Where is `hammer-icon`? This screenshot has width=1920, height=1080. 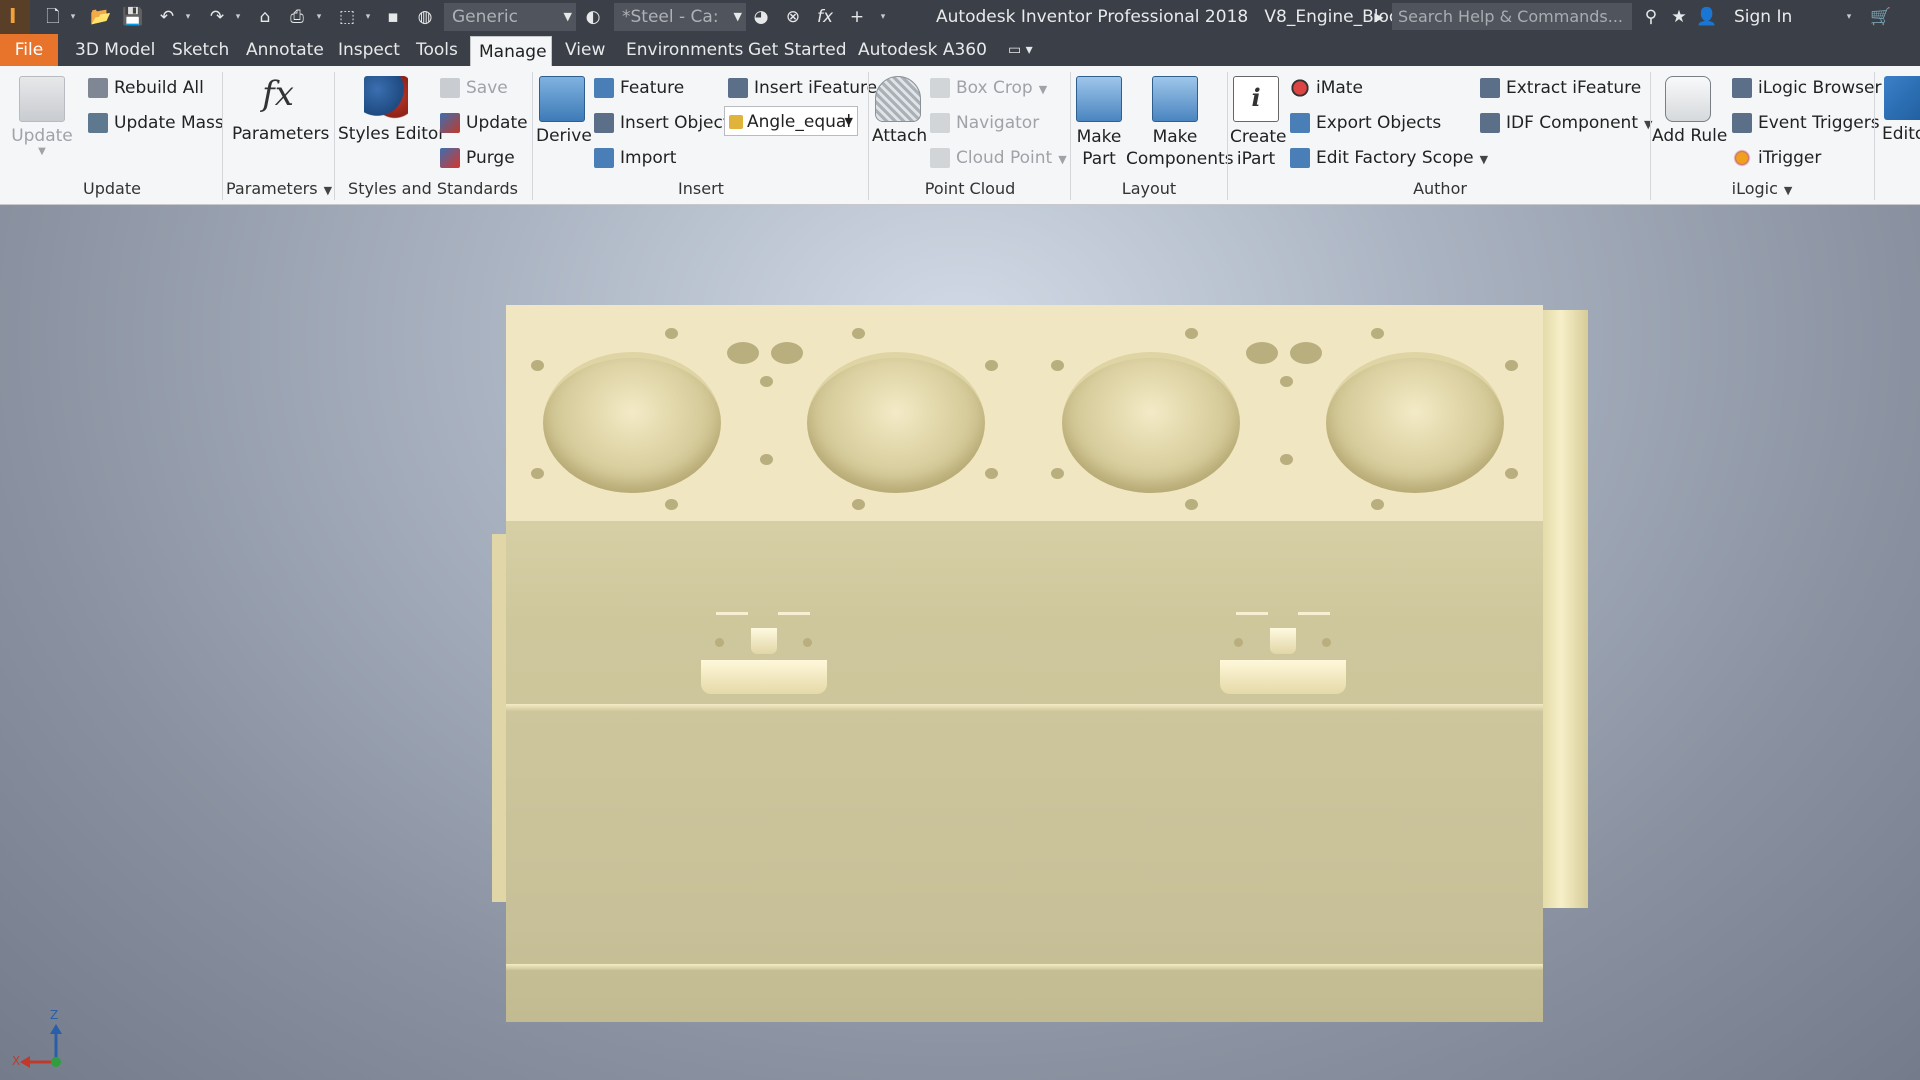 hammer-icon is located at coordinates (98, 88).